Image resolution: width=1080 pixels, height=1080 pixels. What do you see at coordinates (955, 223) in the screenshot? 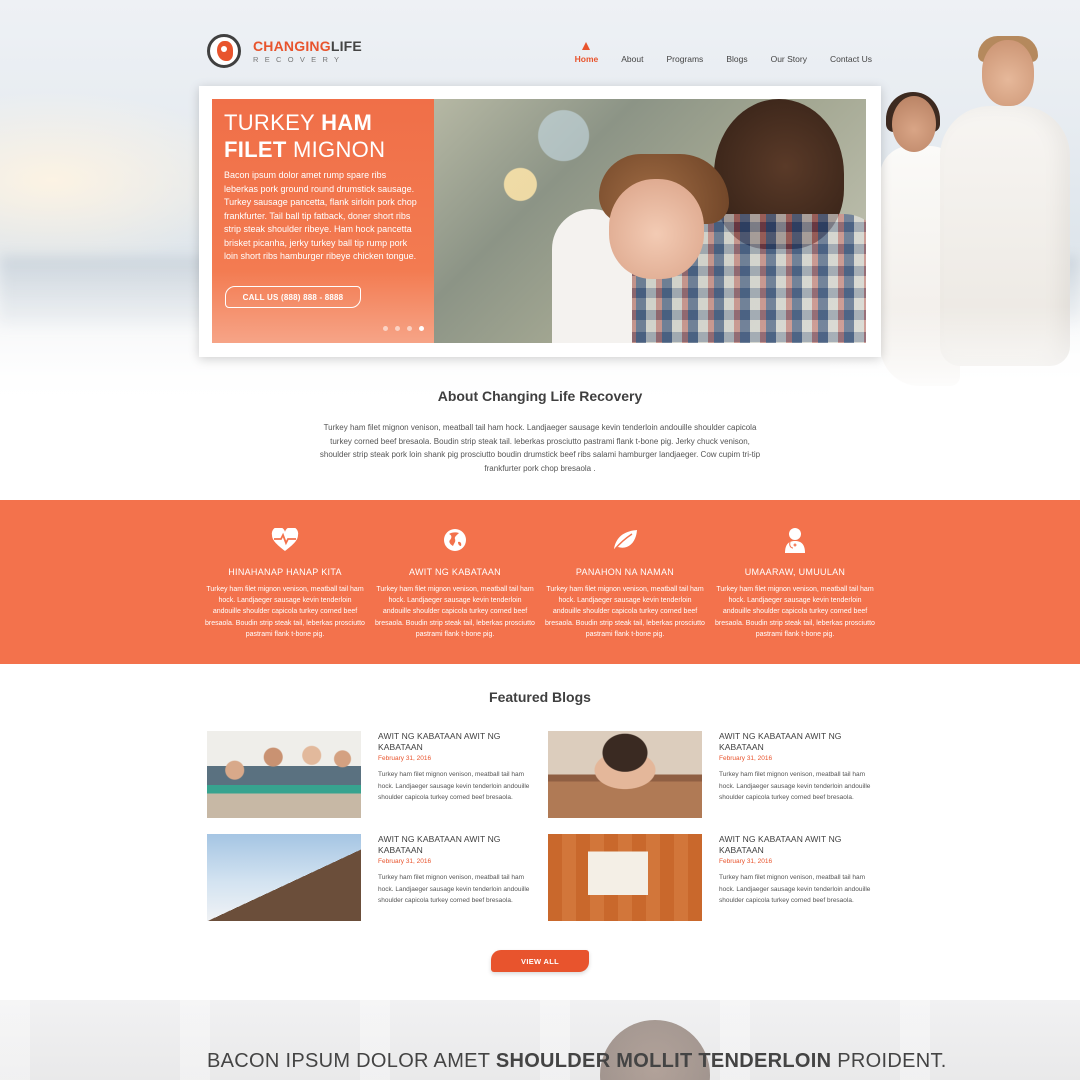
I see `couple-photo` at bounding box center [955, 223].